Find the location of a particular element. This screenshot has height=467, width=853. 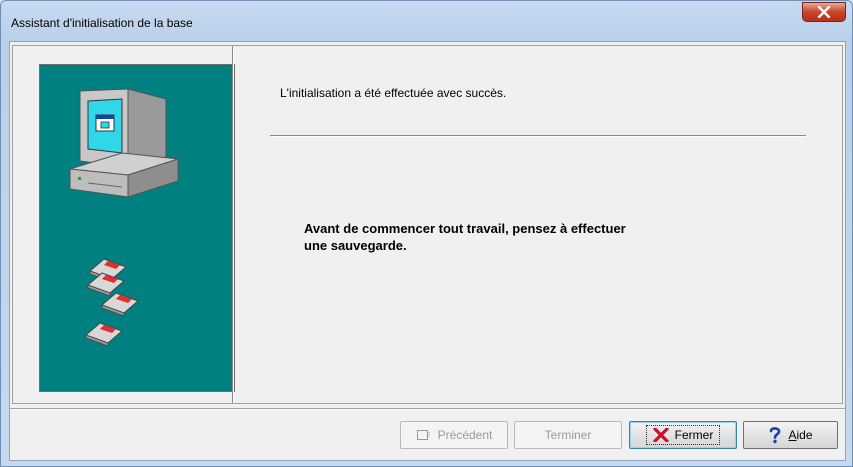

previous-page-icon is located at coordinates (423, 435).